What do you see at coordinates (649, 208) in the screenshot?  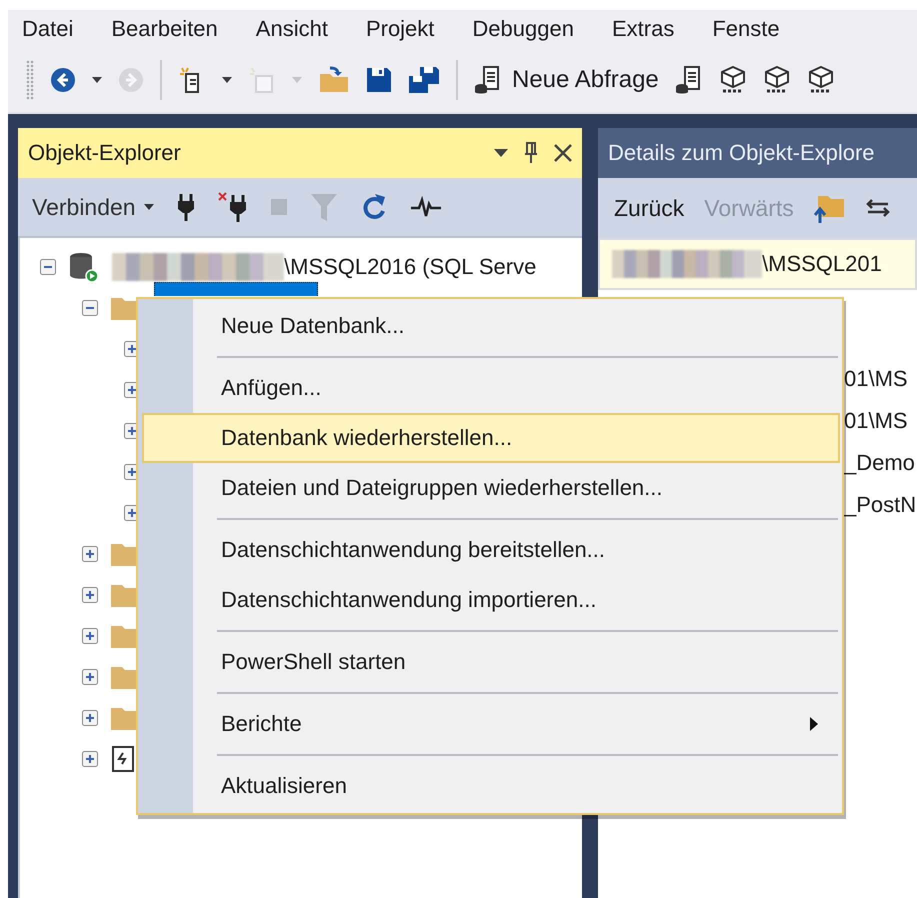 I see `back-button: Zurück` at bounding box center [649, 208].